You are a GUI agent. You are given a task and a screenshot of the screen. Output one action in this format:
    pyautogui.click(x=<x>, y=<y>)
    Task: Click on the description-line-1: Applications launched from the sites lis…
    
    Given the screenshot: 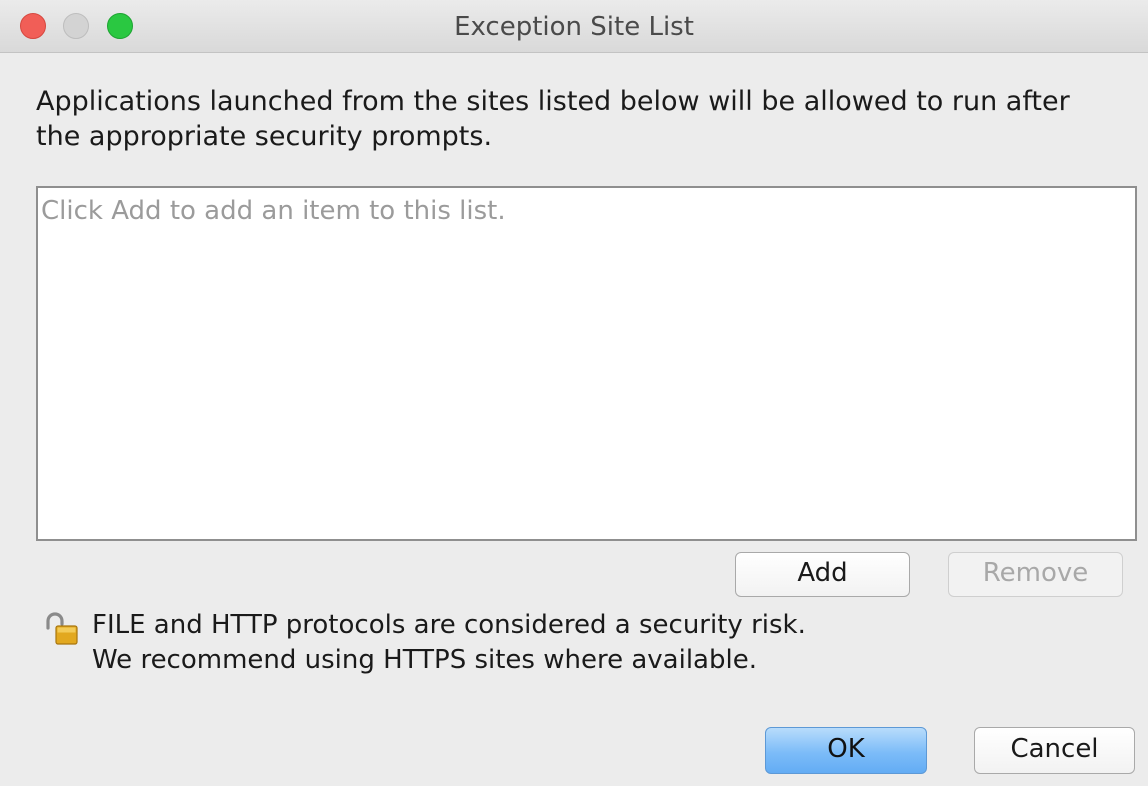 What is the action you would take?
    pyautogui.click(x=553, y=101)
    